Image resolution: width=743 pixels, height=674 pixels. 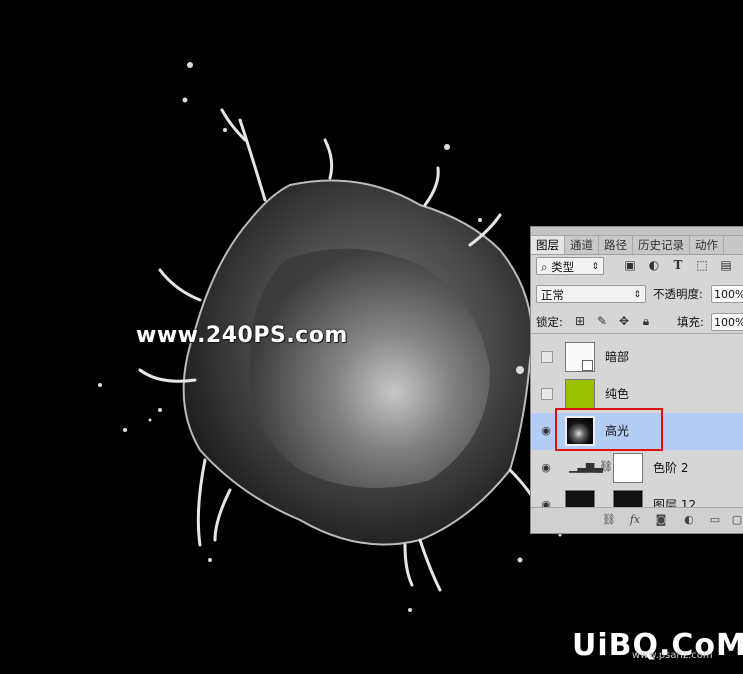 I want to click on search-icon: ⌕, so click(x=546, y=267).